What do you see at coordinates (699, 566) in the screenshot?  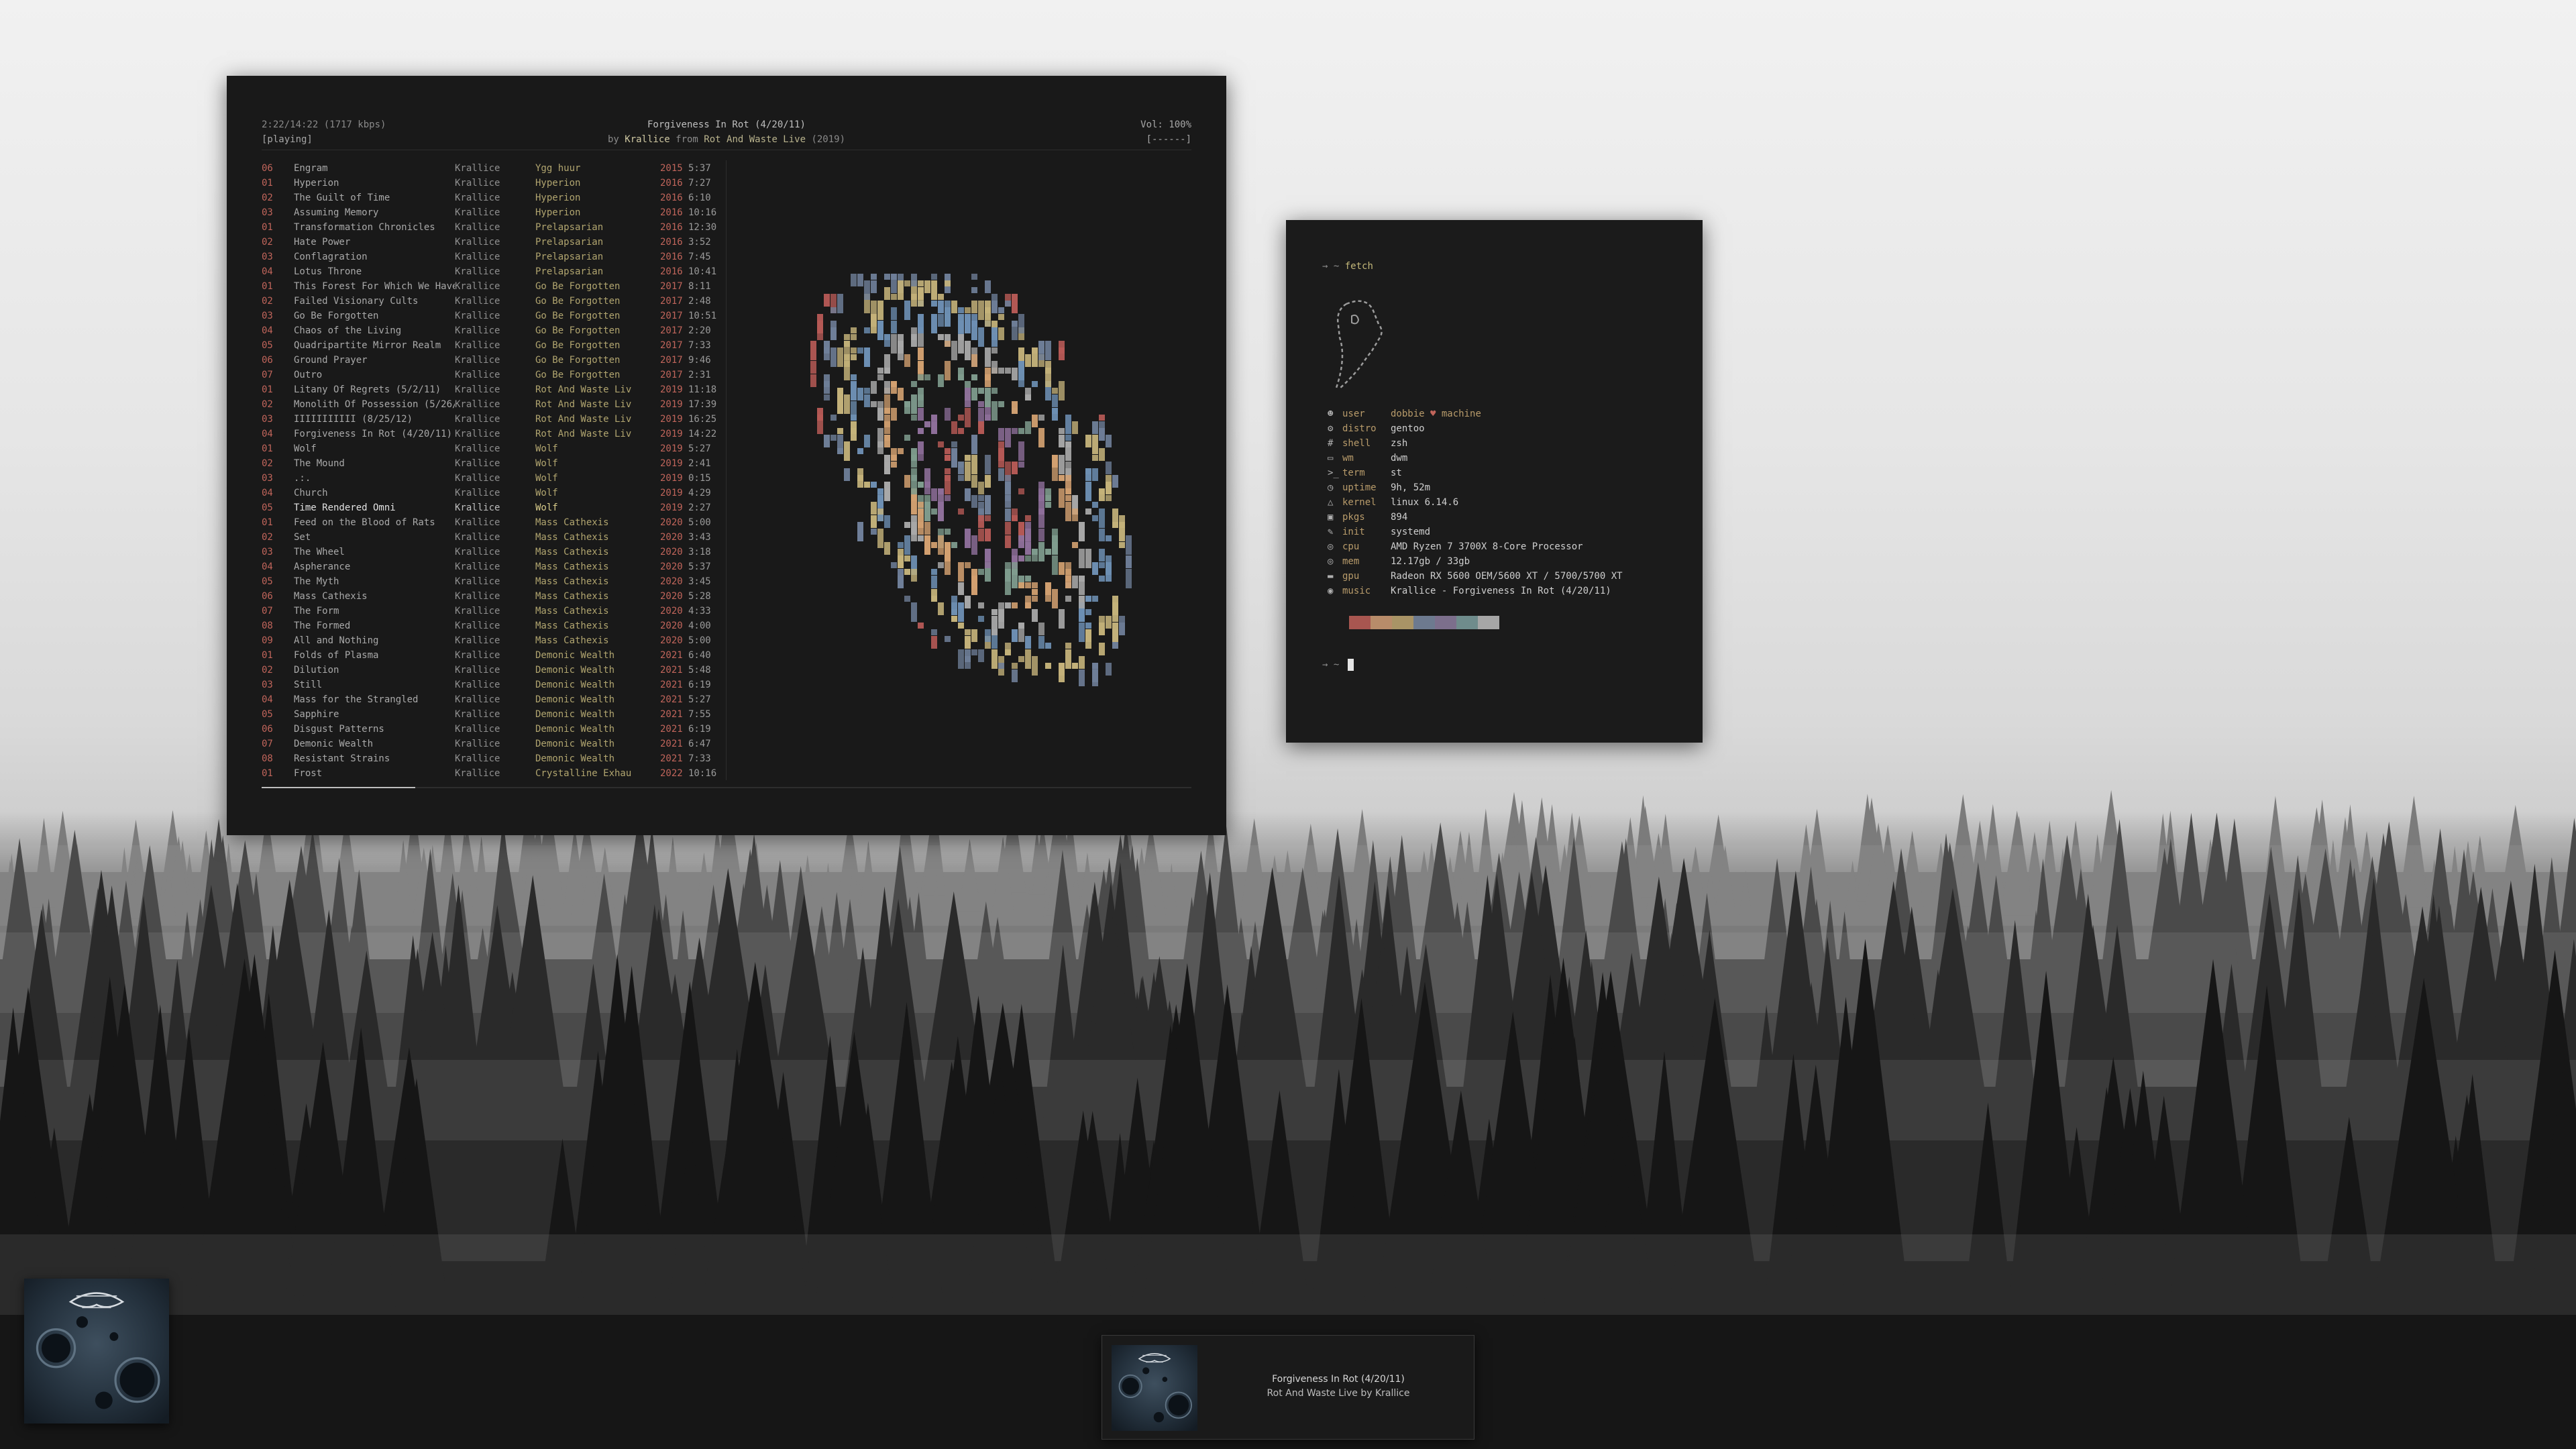 I see `track-dur: 5:37` at bounding box center [699, 566].